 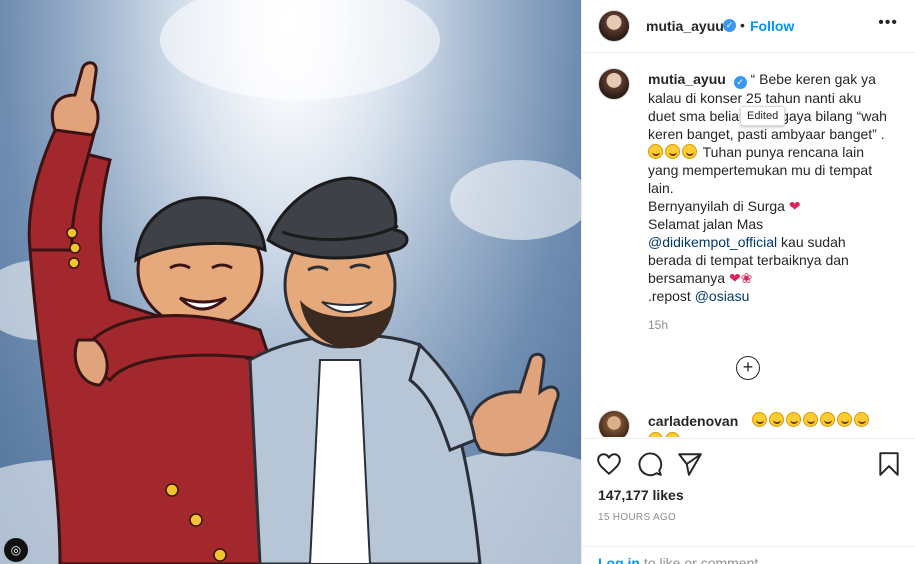 I want to click on caption-line-8-text: Bernyanyilah di Surga, so click(x=716, y=206).